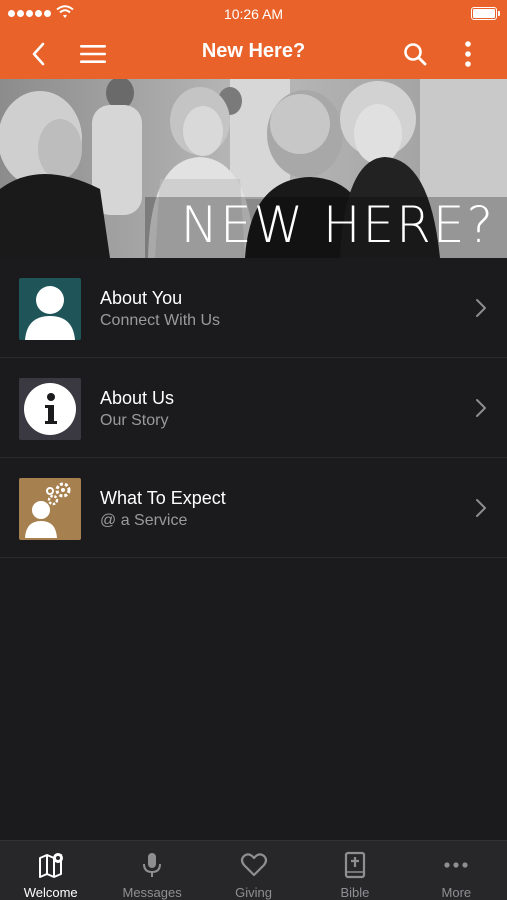 The width and height of the screenshot is (507, 900). I want to click on item-subtitle: Connect With Us, so click(160, 320).